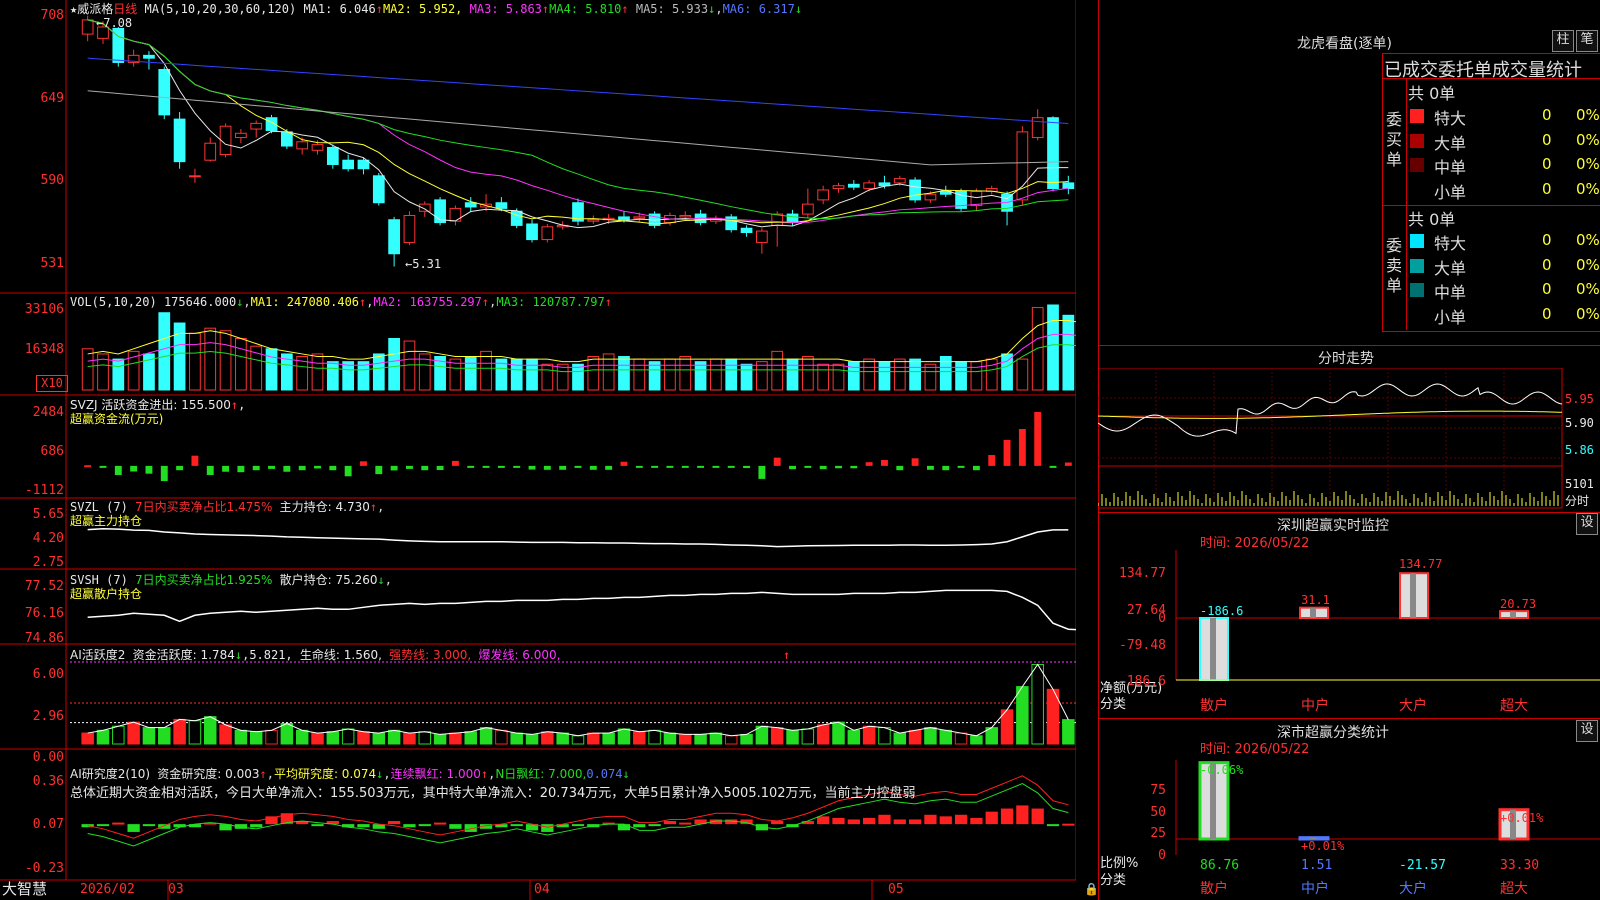 This screenshot has height=900, width=1600. I want to click on ma5-value: MA5: 5.933, so click(672, 9).